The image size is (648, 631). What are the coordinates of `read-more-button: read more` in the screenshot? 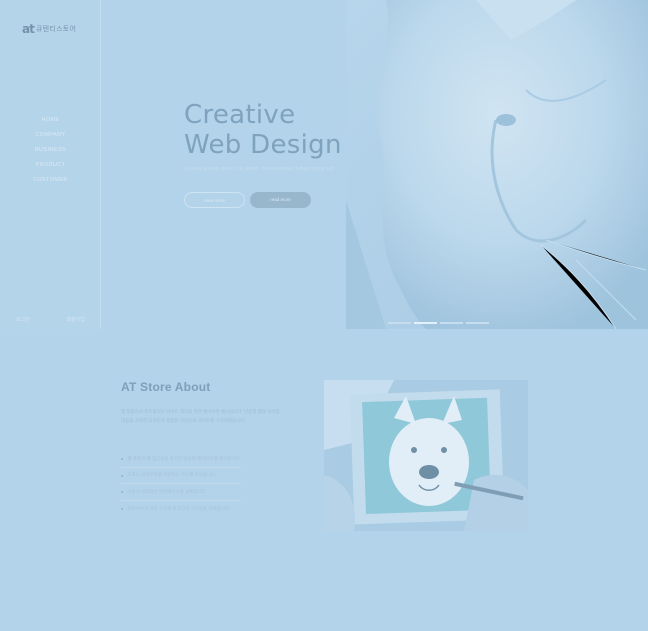 It's located at (280, 200).